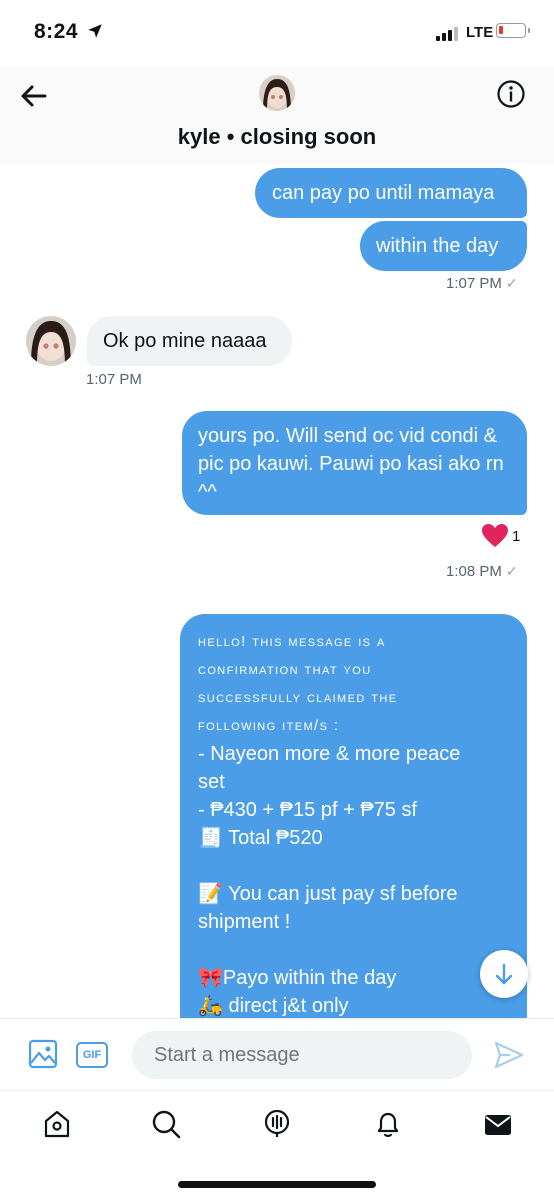 Image resolution: width=554 pixels, height=1201 pixels. Describe the element at coordinates (211, 782) in the screenshot. I see `message-text-line: set` at that location.